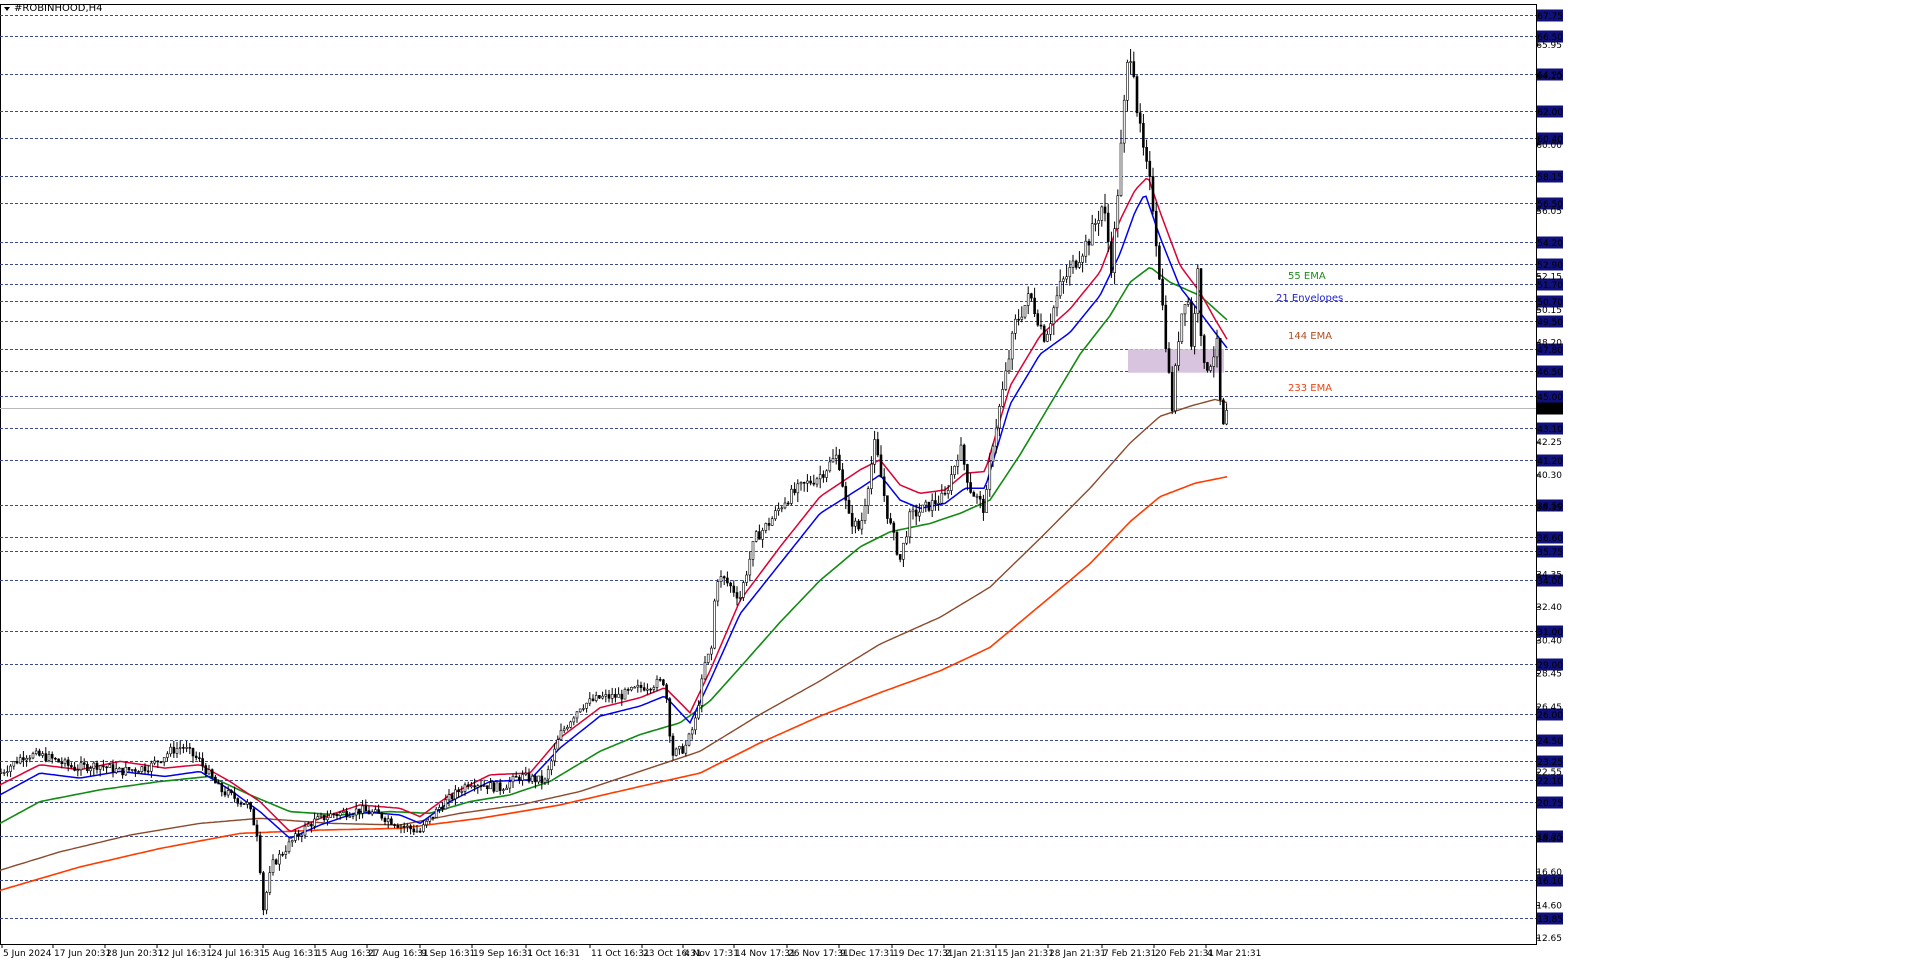  What do you see at coordinates (58, 8) in the screenshot?
I see `symbol-title: #ROBINHOOD,H4` at bounding box center [58, 8].